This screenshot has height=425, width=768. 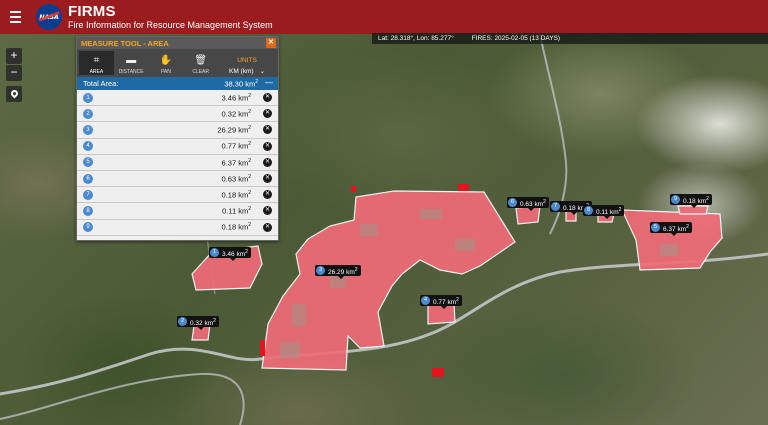 What do you see at coordinates (101, 83) in the screenshot?
I see `total-area-label: Total Area:` at bounding box center [101, 83].